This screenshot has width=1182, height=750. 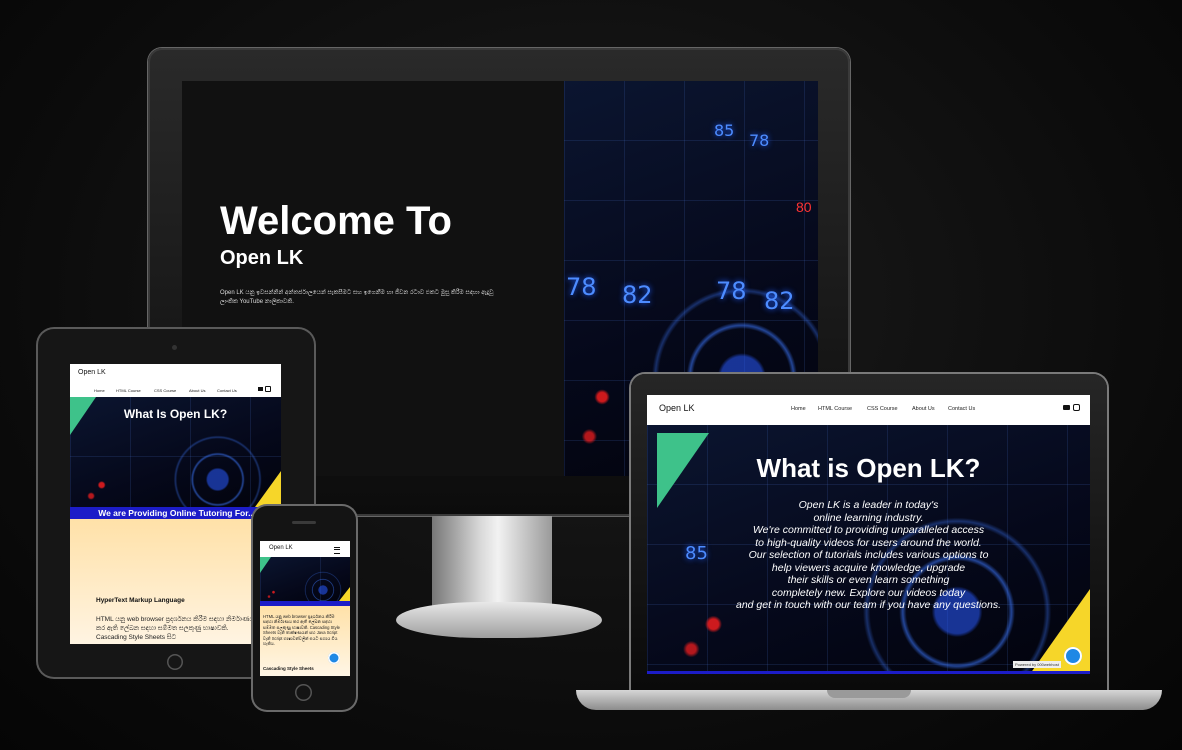 What do you see at coordinates (492, 563) in the screenshot?
I see `monitor-stand` at bounding box center [492, 563].